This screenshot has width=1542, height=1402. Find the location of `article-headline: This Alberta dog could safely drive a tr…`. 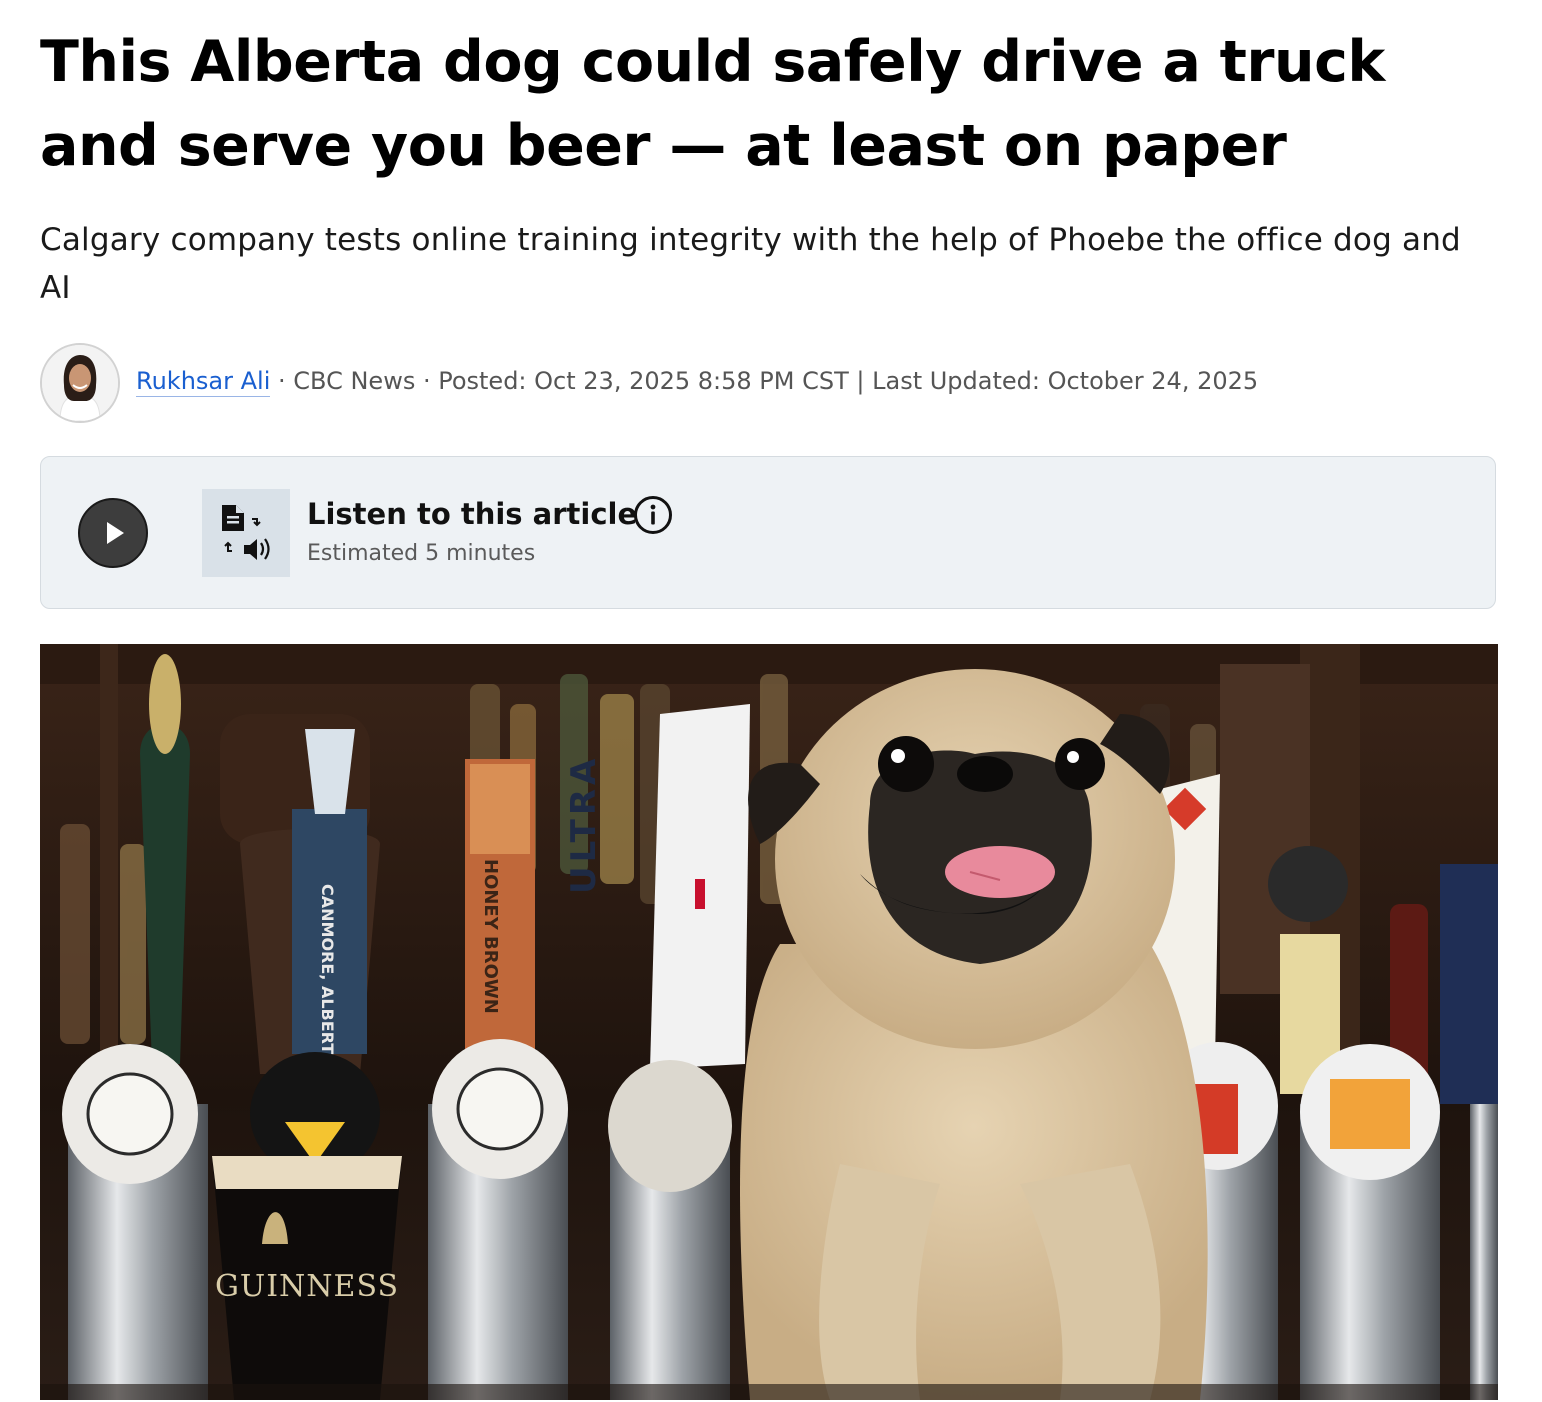

article-headline: This Alberta dog could safely drive a tr… is located at coordinates (712, 104).